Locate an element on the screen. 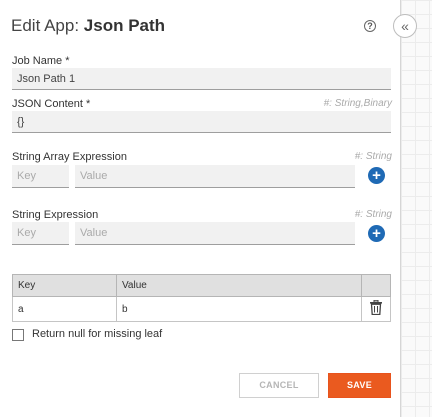 The width and height of the screenshot is (432, 417). table-row: a b is located at coordinates (201, 309).